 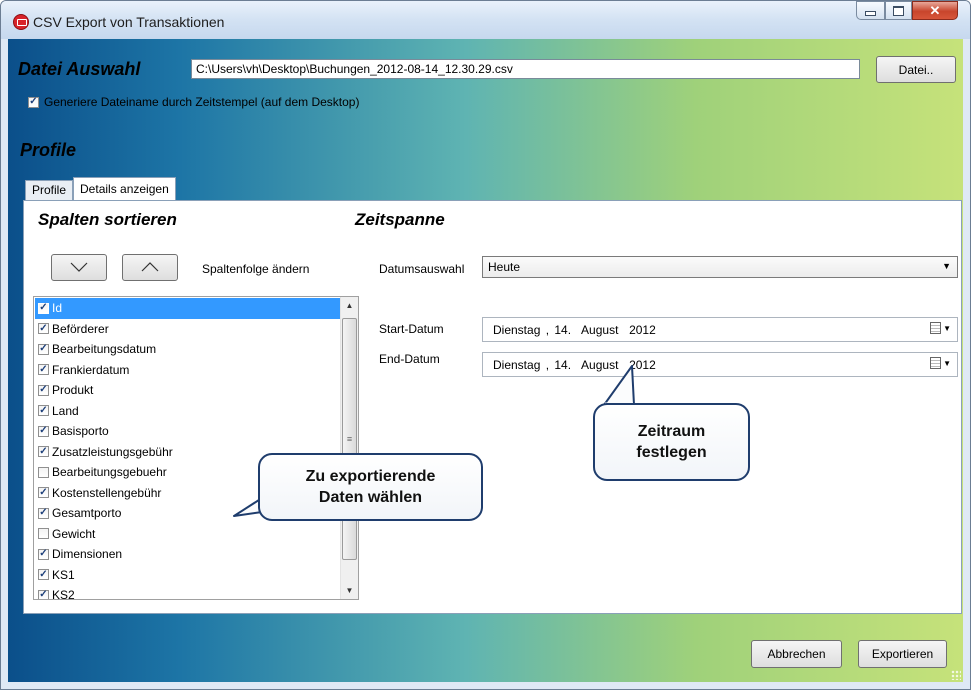 What do you see at coordinates (87, 554) in the screenshot?
I see `column-label: Dimensionen` at bounding box center [87, 554].